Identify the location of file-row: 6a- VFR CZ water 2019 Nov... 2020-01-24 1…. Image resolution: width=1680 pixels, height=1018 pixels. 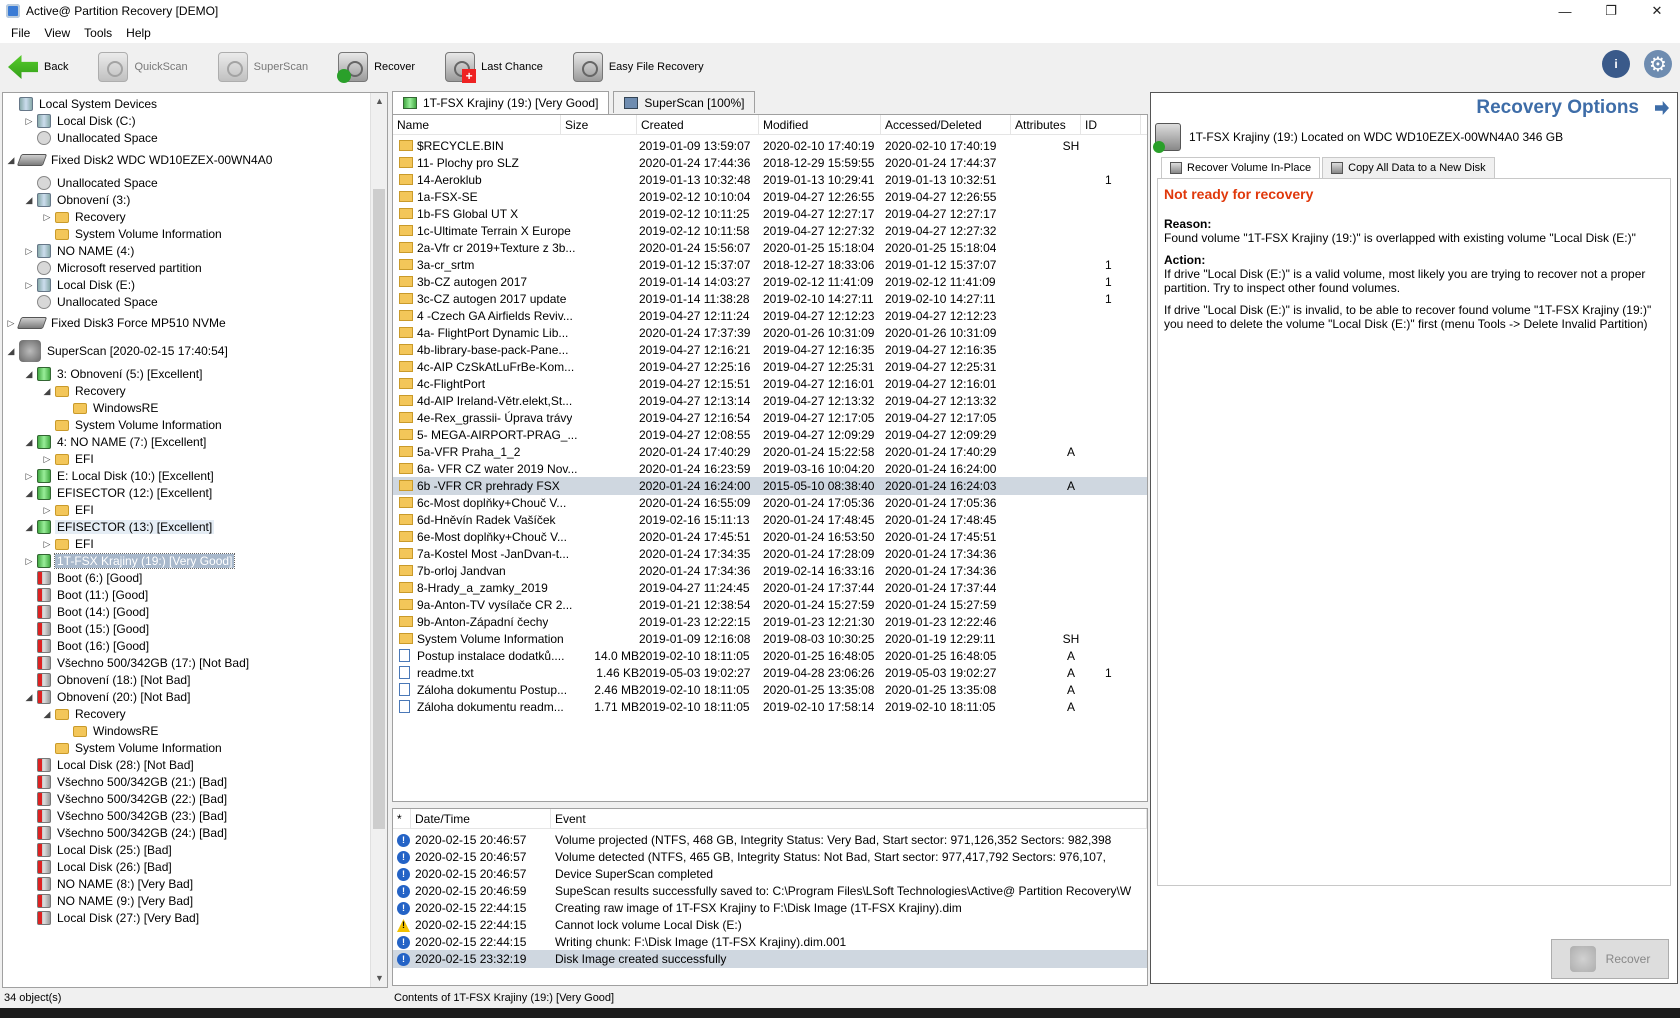
(770, 469).